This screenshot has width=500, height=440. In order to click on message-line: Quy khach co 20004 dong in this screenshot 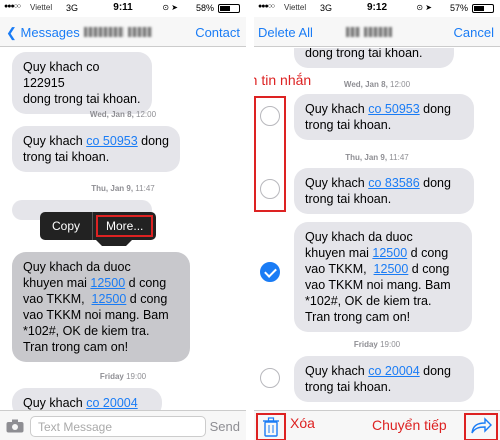, I will do `click(378, 371)`.